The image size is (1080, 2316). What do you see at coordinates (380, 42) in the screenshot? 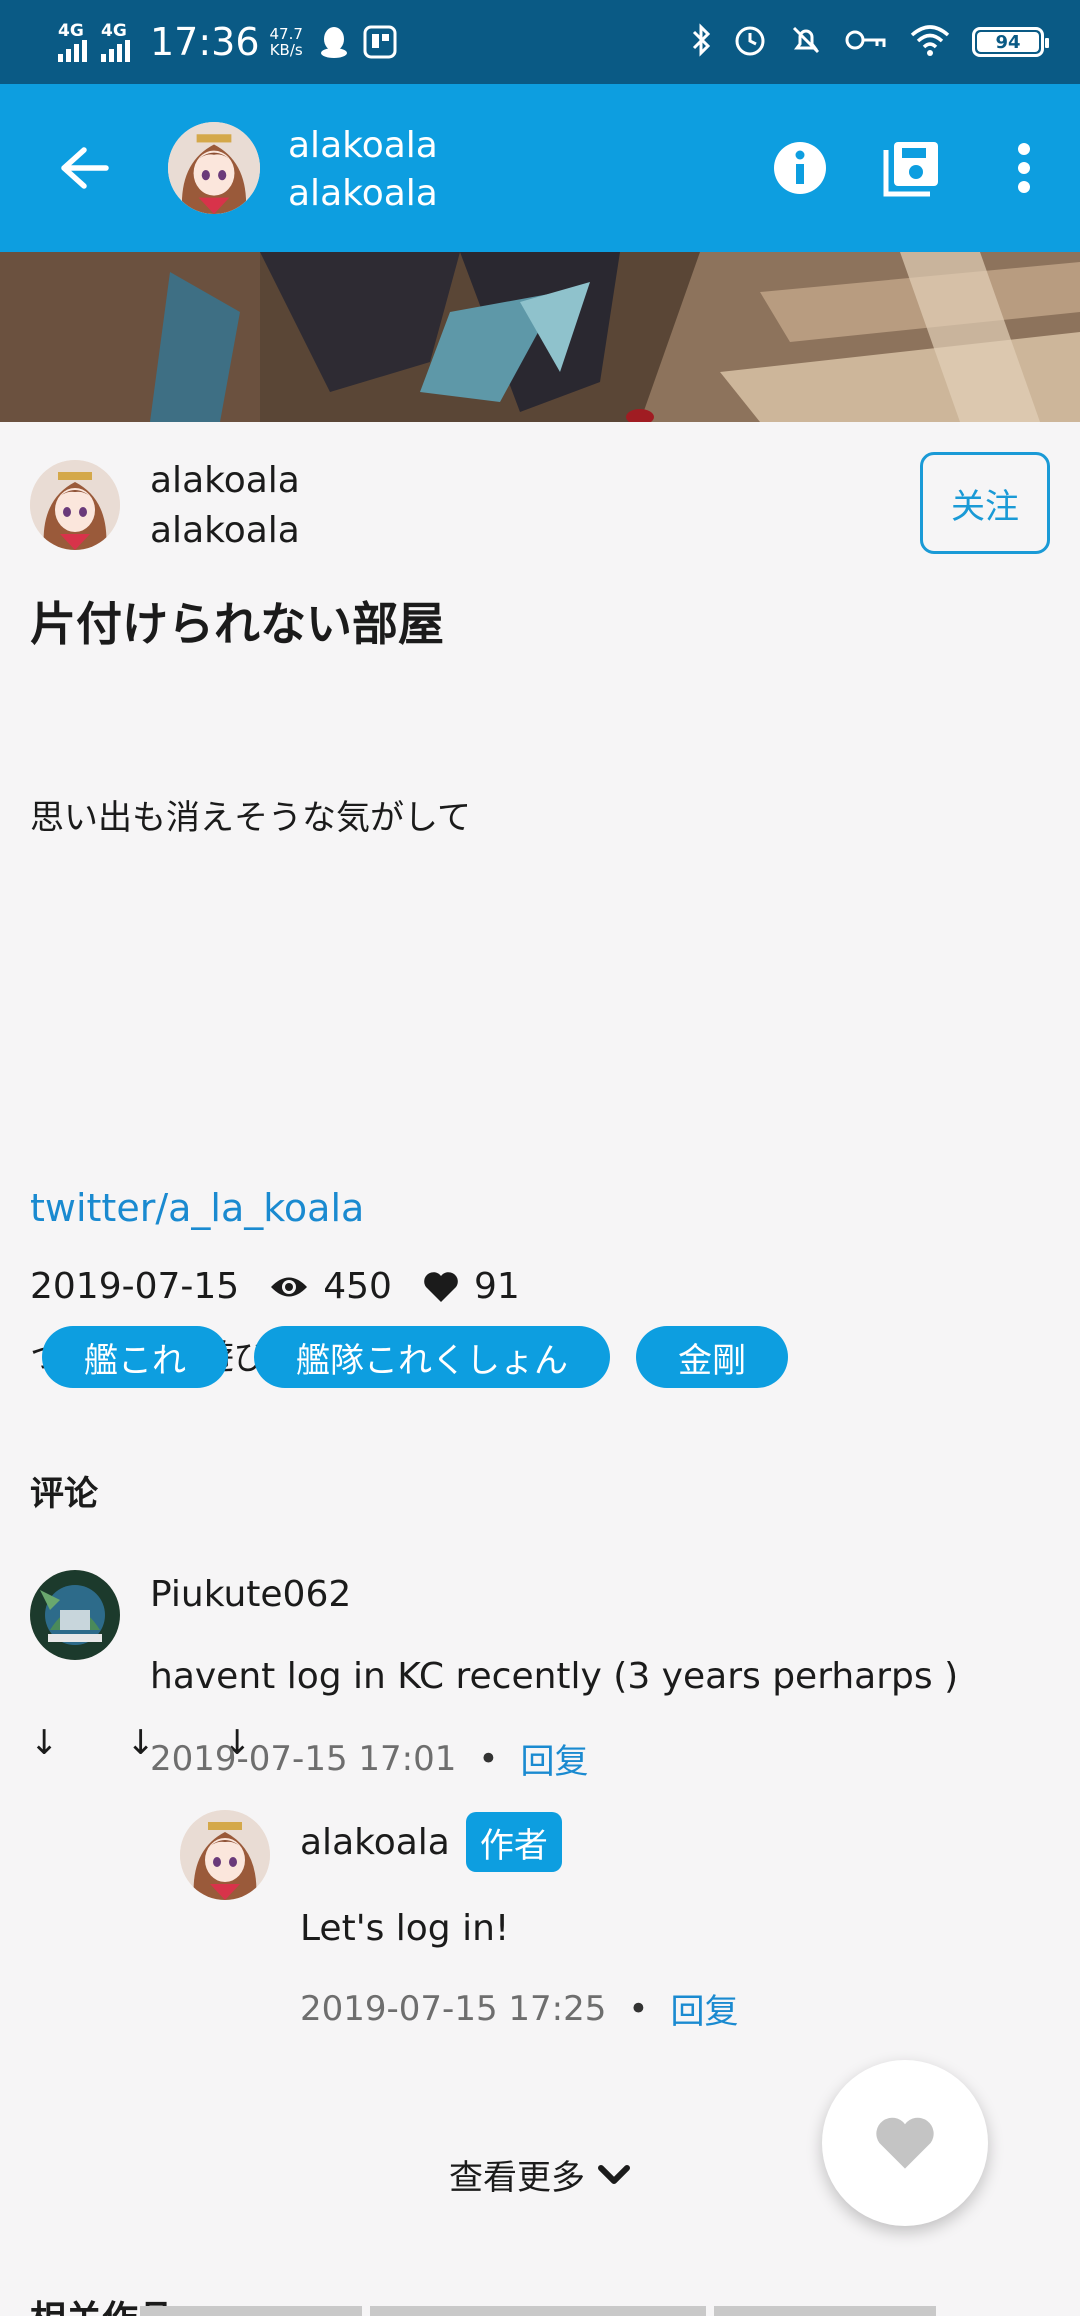
I see `sticker-app-icon` at bounding box center [380, 42].